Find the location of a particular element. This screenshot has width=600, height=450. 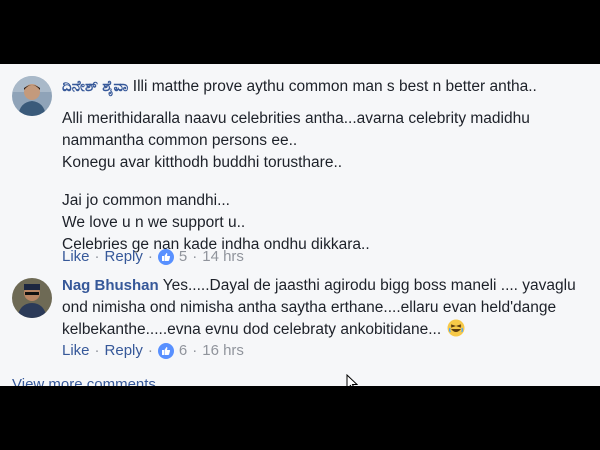

comment-actions: Like · Reply · 5 · 14 hrs is located at coordinates (153, 256).